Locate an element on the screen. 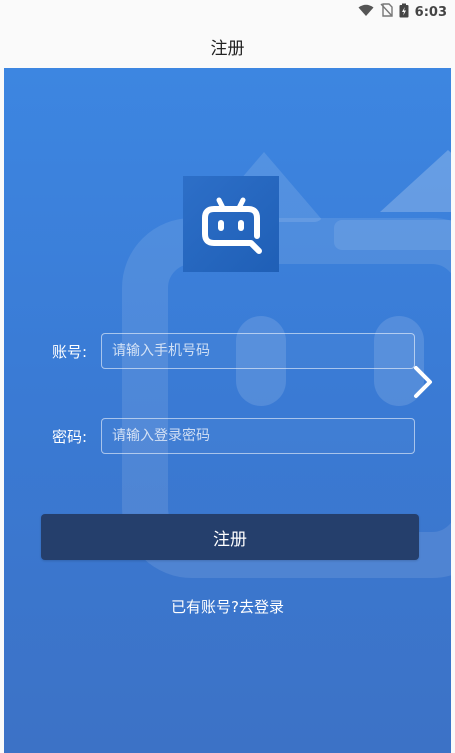 This screenshot has height=753, width=455. battery-charging-icon is located at coordinates (404, 12).